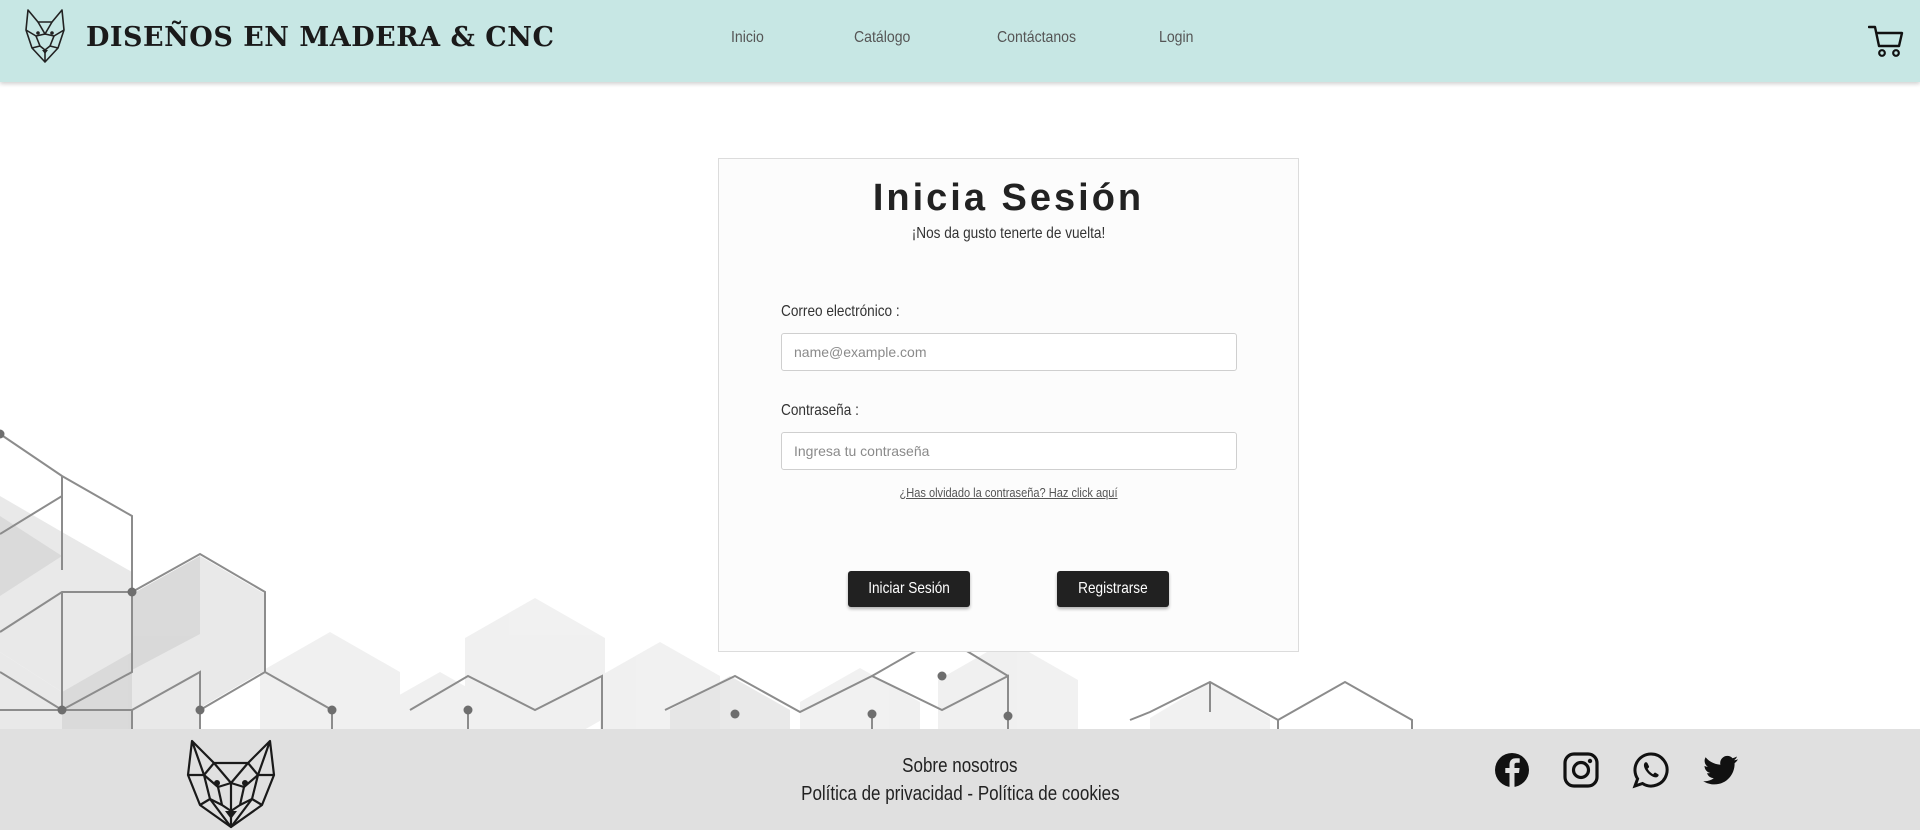 Image resolution: width=1920 pixels, height=830 pixels. I want to click on login-title: Inicia Sesión, so click(1008, 198).